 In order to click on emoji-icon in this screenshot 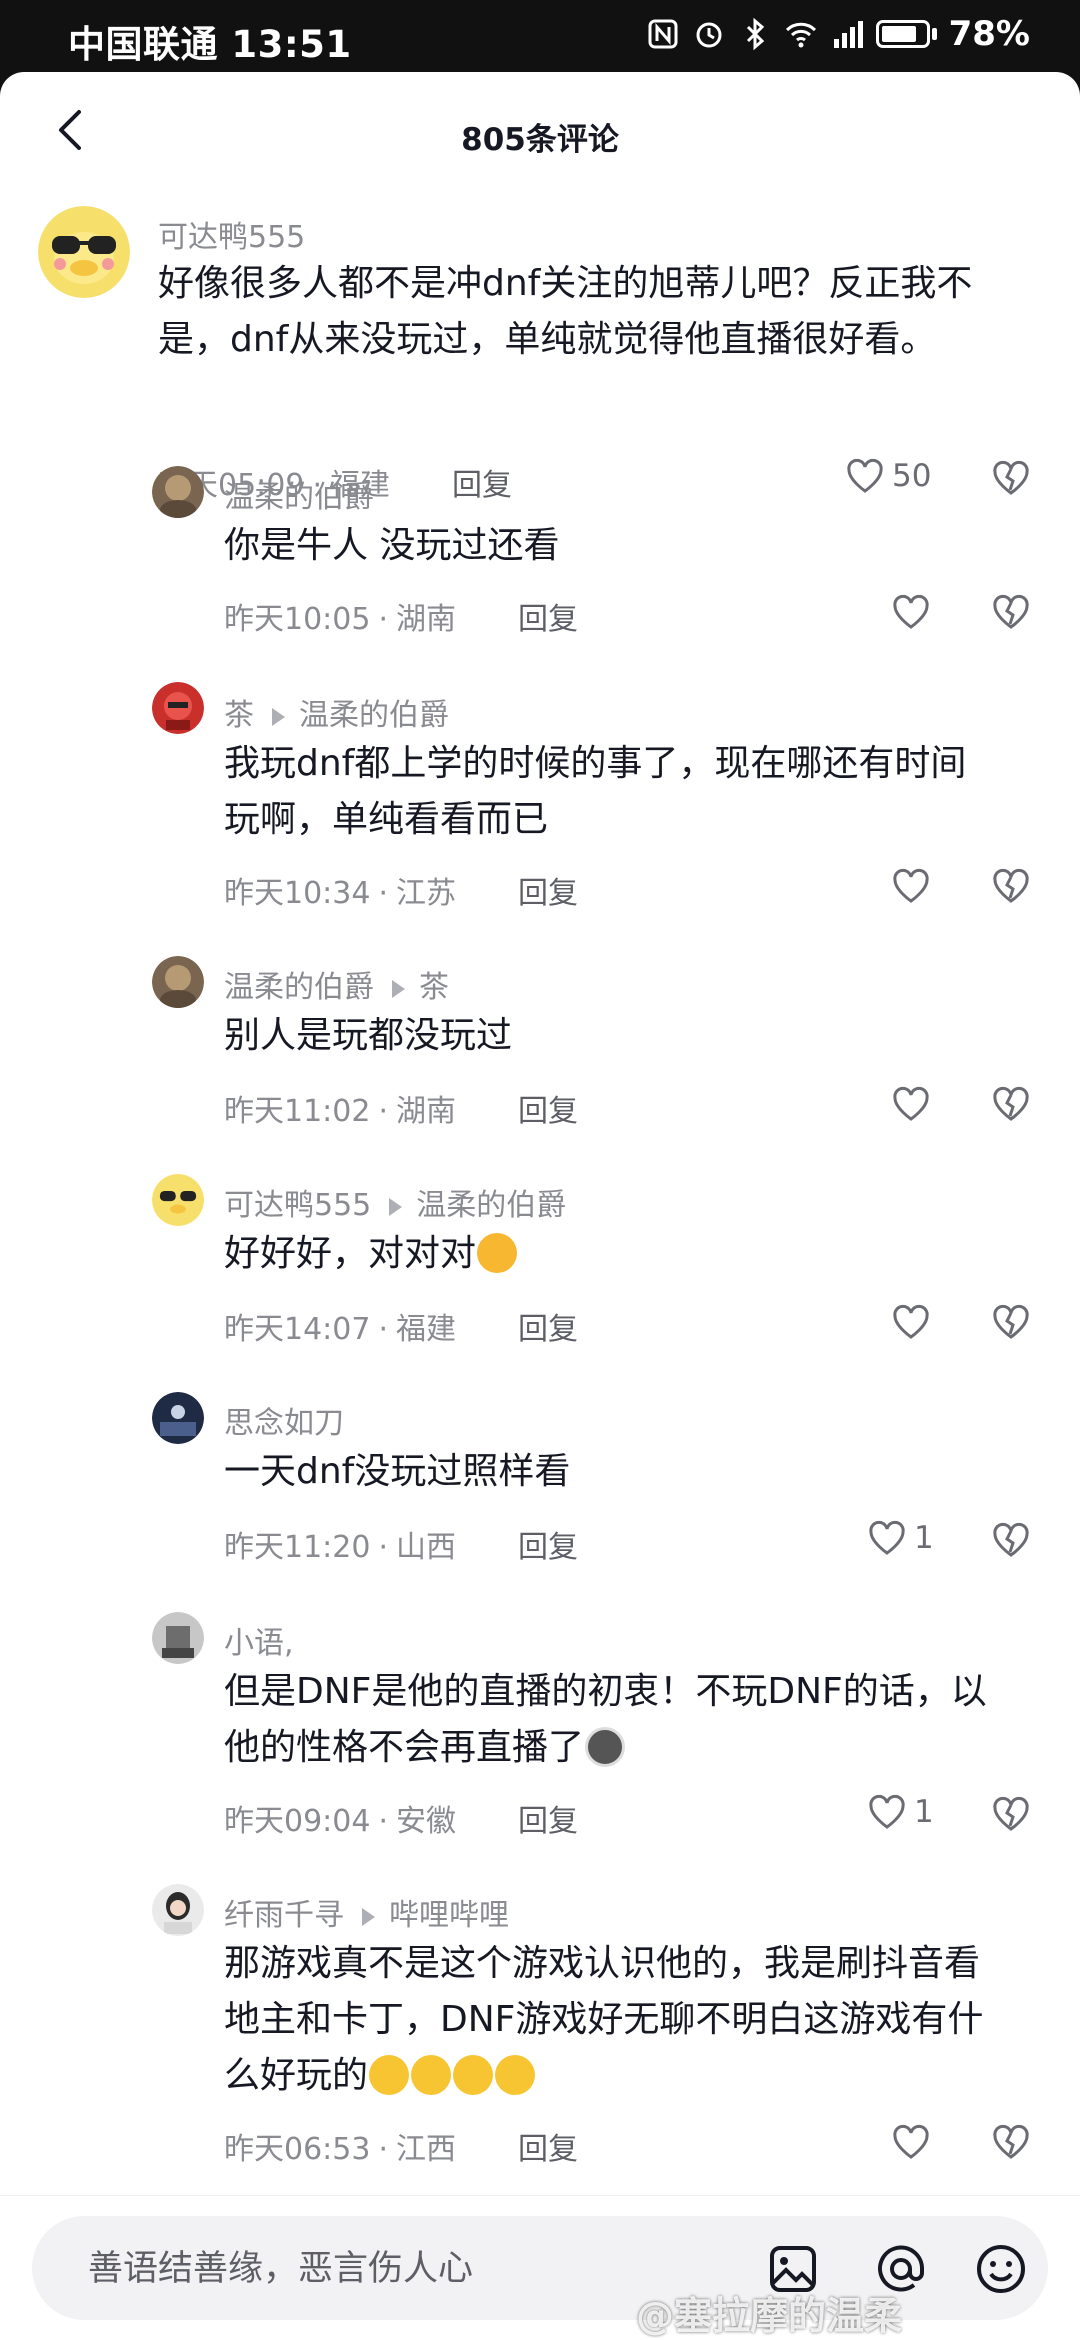, I will do `click(1001, 2269)`.